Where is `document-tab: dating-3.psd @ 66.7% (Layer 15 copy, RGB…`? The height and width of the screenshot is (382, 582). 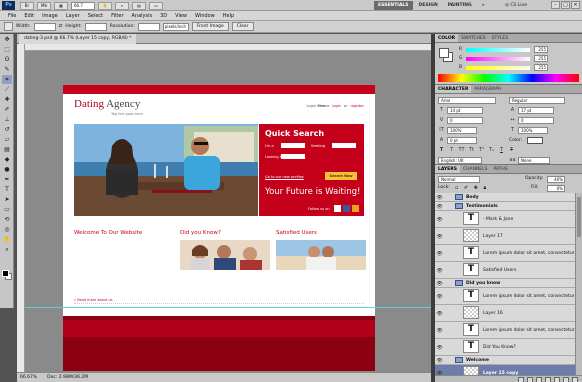
document-tab: dating-3.psd @ 66.7% (Layer 15 copy, RGB… is located at coordinates (78, 39).